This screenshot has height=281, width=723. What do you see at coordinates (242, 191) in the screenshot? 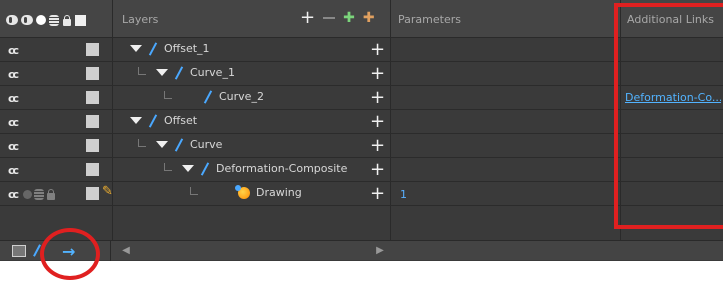
I see `drawing-icon` at bounding box center [242, 191].